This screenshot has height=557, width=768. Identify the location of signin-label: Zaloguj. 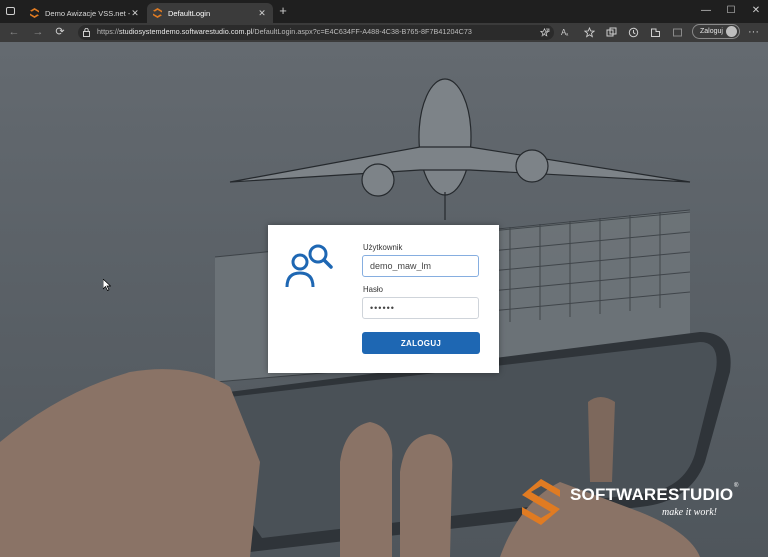
(711, 31).